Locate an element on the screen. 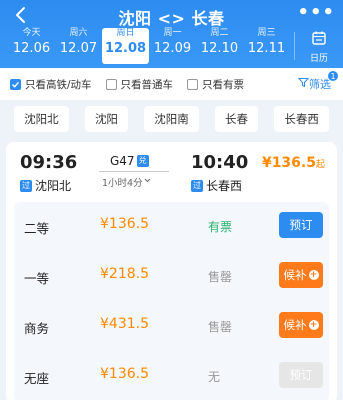 The image size is (343, 400). duration-text: 1小时4分 is located at coordinates (122, 183).